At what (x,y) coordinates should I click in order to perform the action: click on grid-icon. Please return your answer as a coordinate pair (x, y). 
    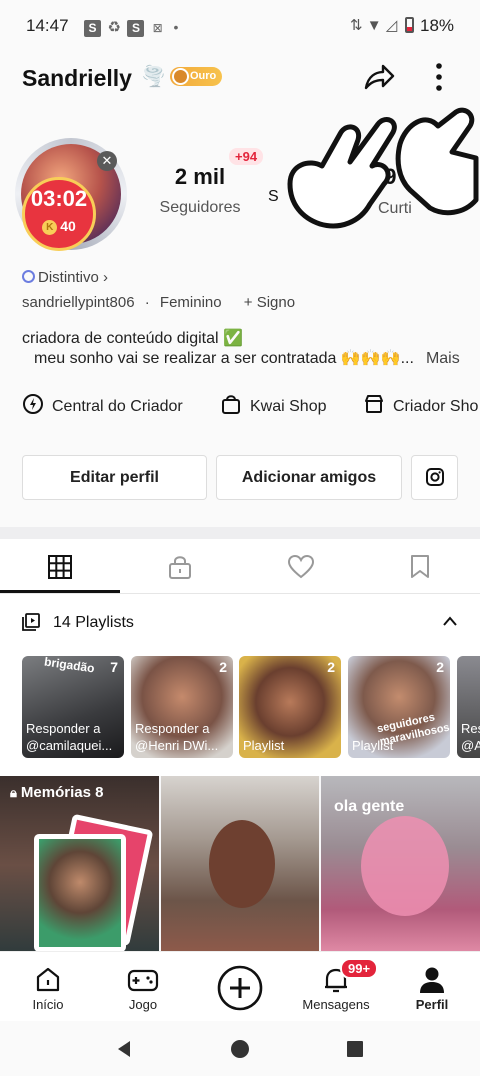
    Looking at the image, I should click on (60, 567).